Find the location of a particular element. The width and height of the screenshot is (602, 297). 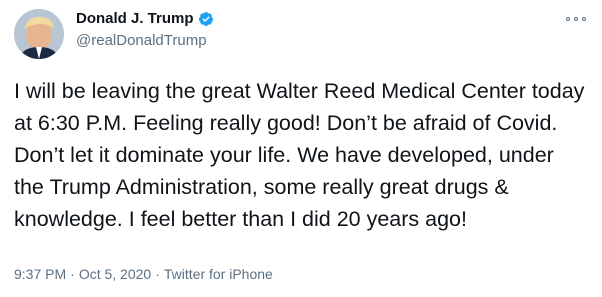

tweet-source: Twitter for iPhone is located at coordinates (218, 274).